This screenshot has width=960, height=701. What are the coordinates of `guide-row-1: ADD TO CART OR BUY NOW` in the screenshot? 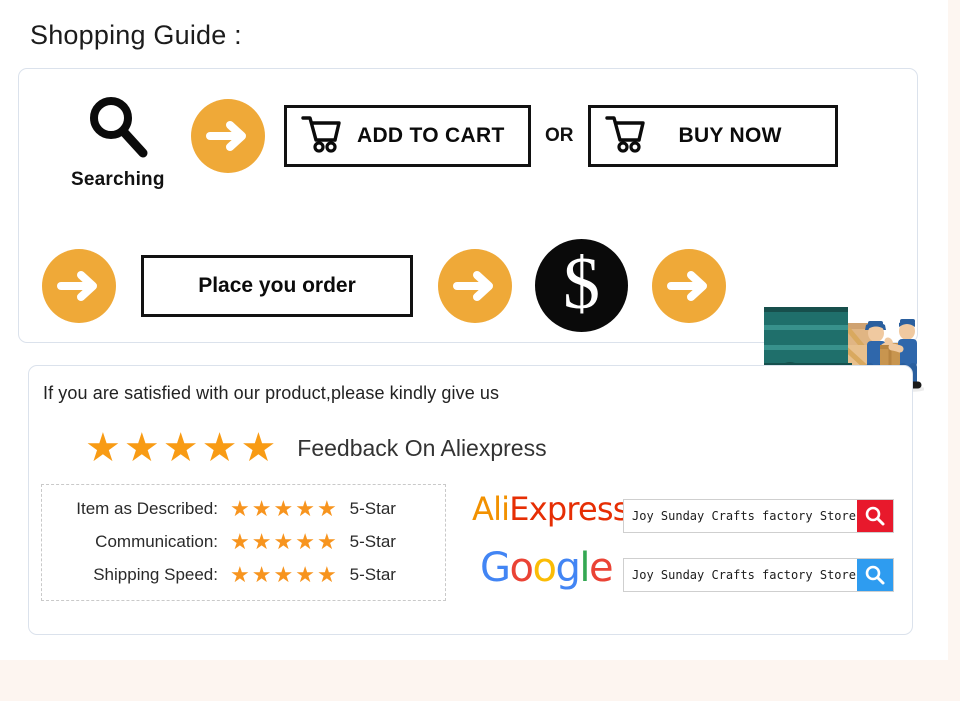 It's located at (514, 136).